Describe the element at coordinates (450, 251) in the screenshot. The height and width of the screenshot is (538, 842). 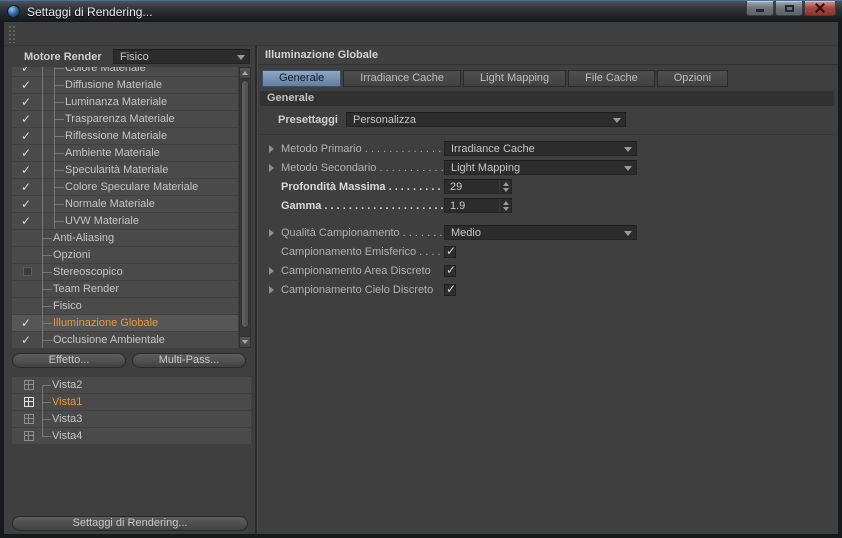
I see `campionamento-emisferico-checkbox: ✓` at that location.